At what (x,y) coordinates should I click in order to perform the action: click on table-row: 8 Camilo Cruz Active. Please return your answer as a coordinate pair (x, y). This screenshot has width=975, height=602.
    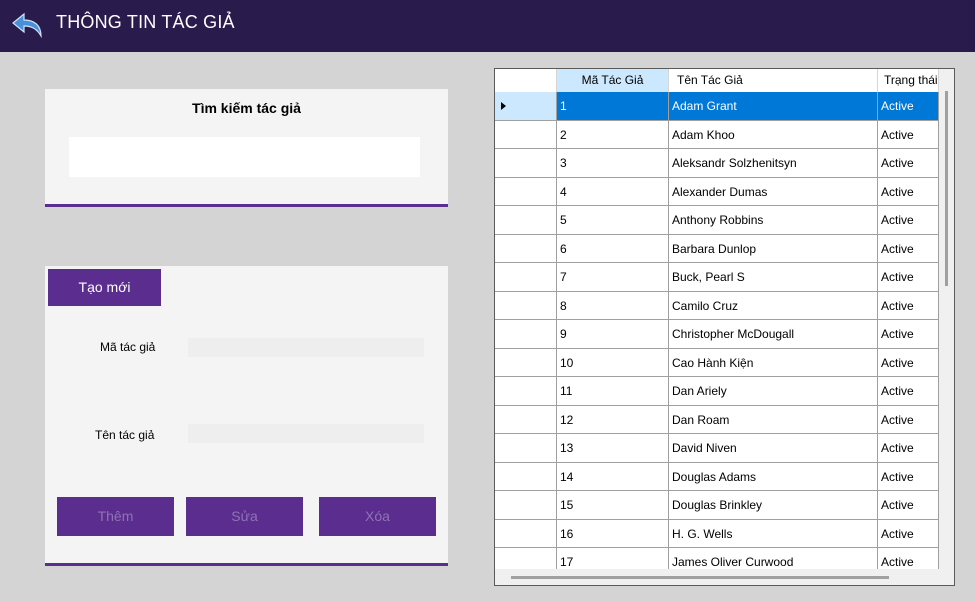
    Looking at the image, I should click on (717, 305).